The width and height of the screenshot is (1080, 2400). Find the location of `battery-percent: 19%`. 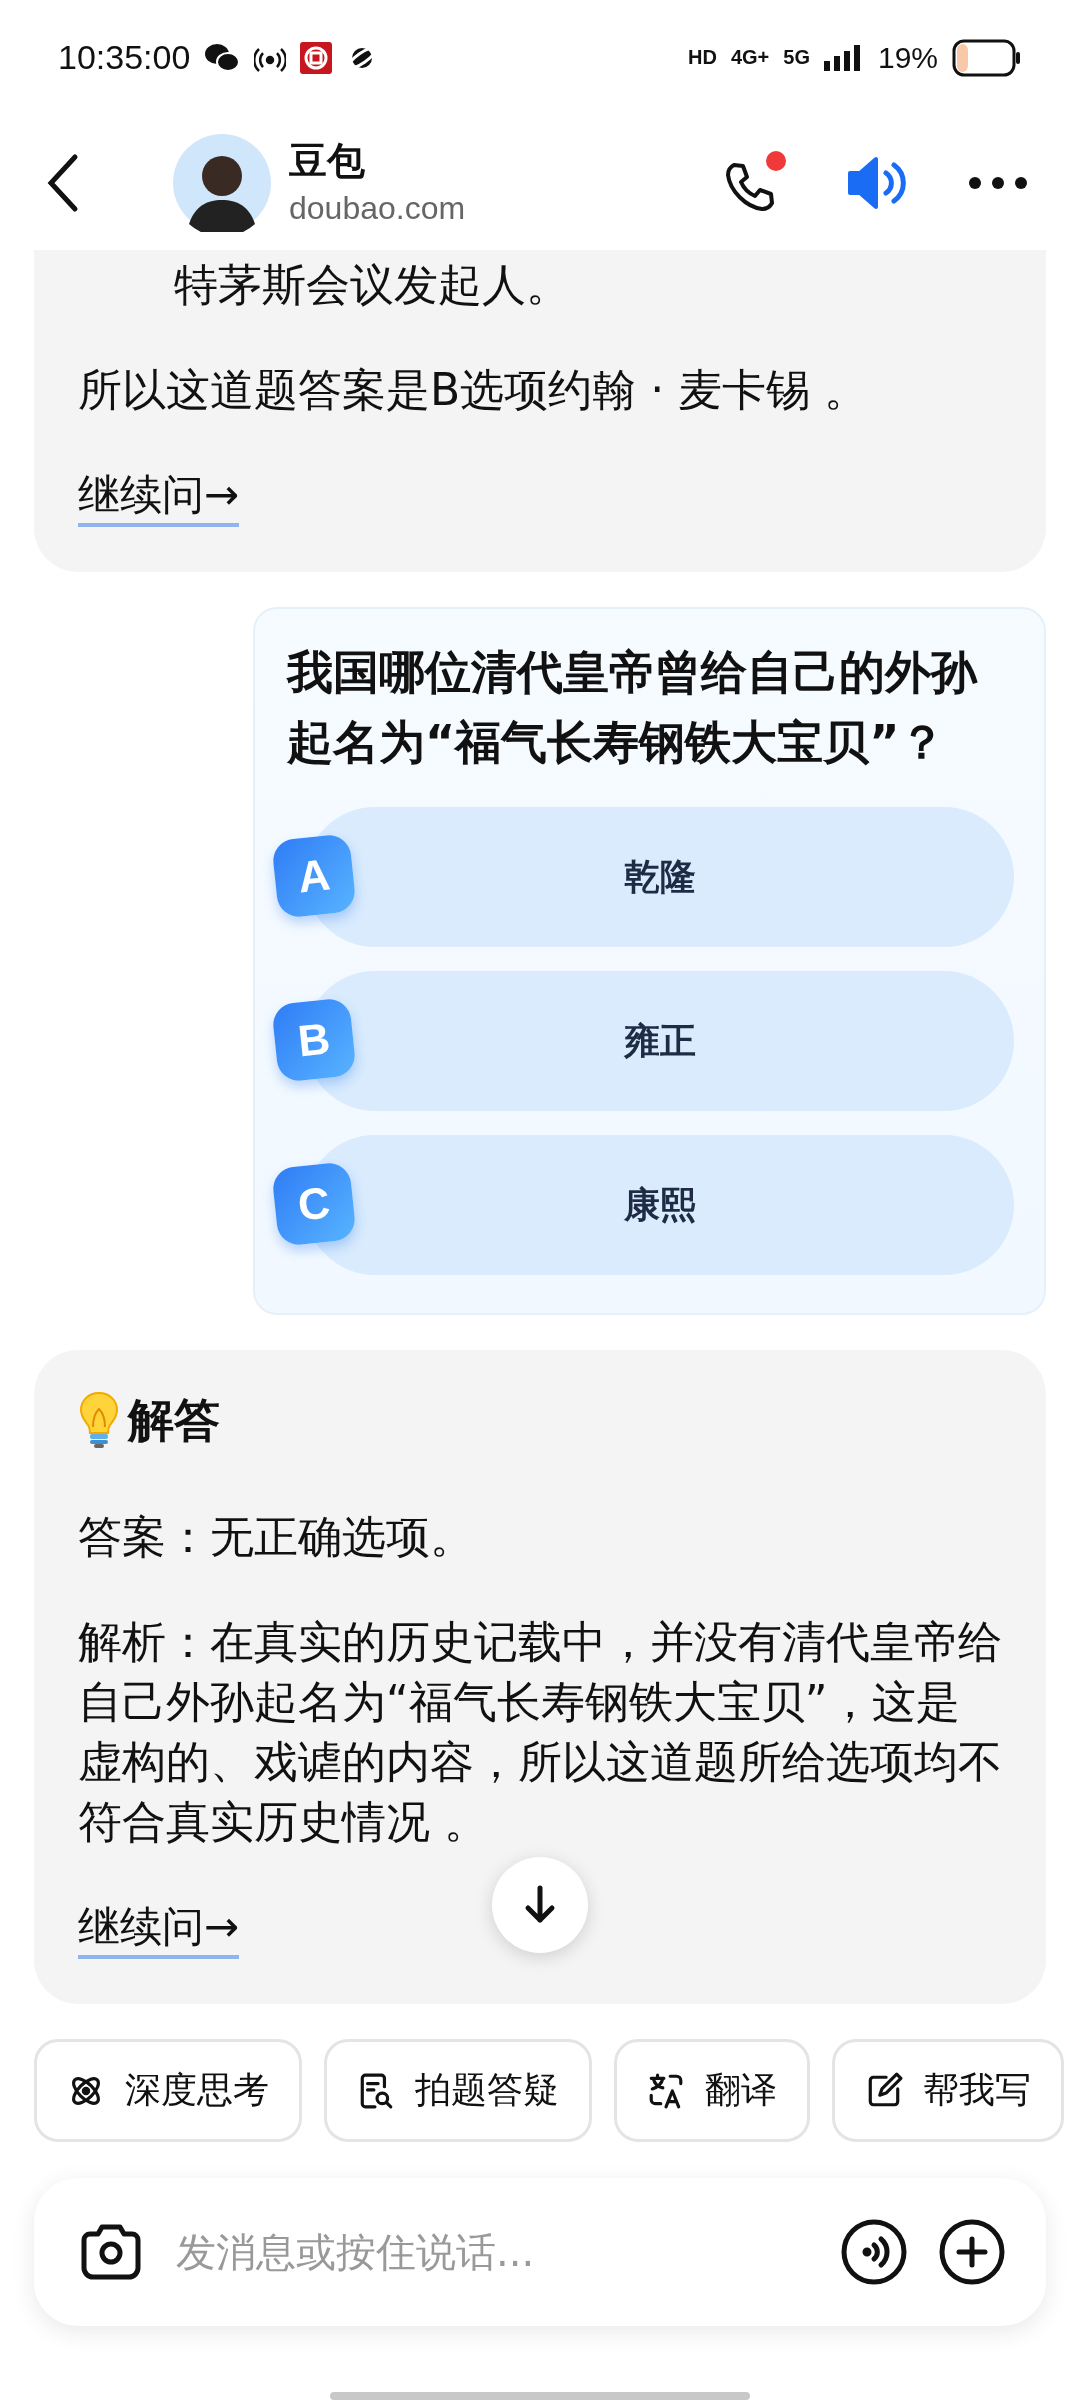

battery-percent: 19% is located at coordinates (907, 57).